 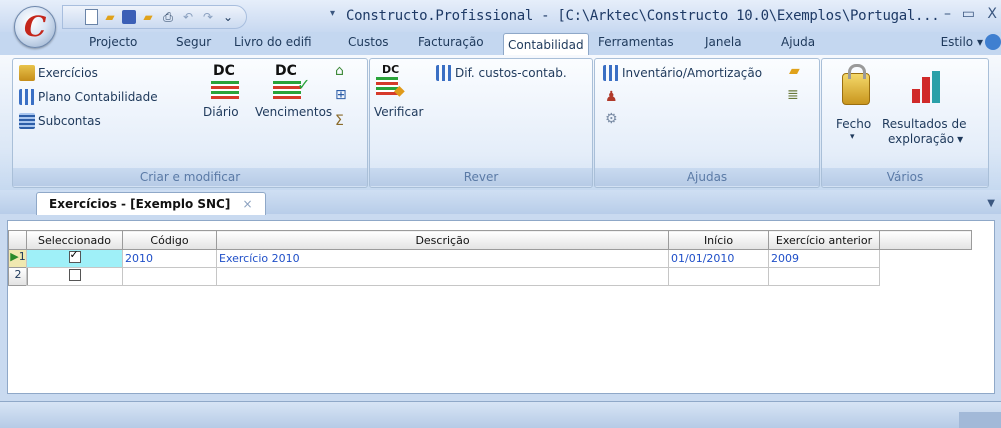 I want to click on grid-icon, so click(x=27, y=121).